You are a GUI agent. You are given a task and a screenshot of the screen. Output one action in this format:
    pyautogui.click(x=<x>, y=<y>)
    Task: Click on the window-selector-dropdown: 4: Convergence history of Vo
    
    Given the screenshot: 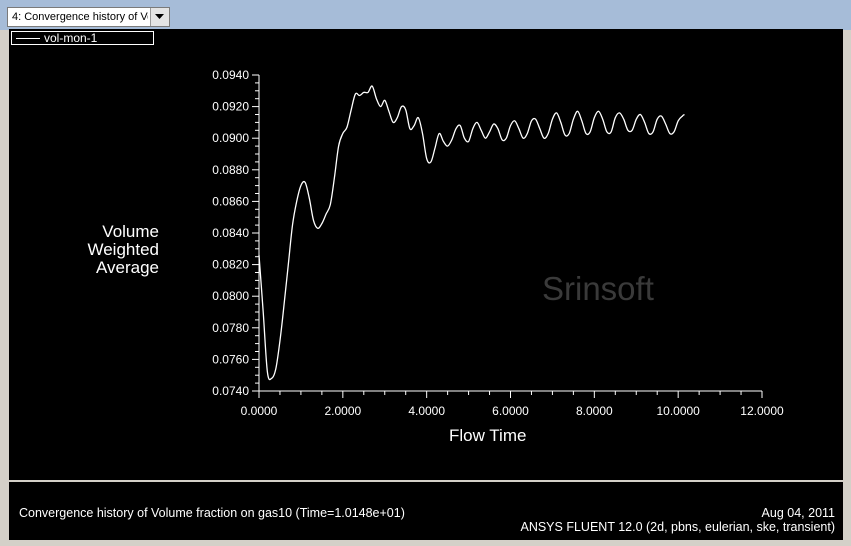 What is the action you would take?
    pyautogui.click(x=88, y=17)
    